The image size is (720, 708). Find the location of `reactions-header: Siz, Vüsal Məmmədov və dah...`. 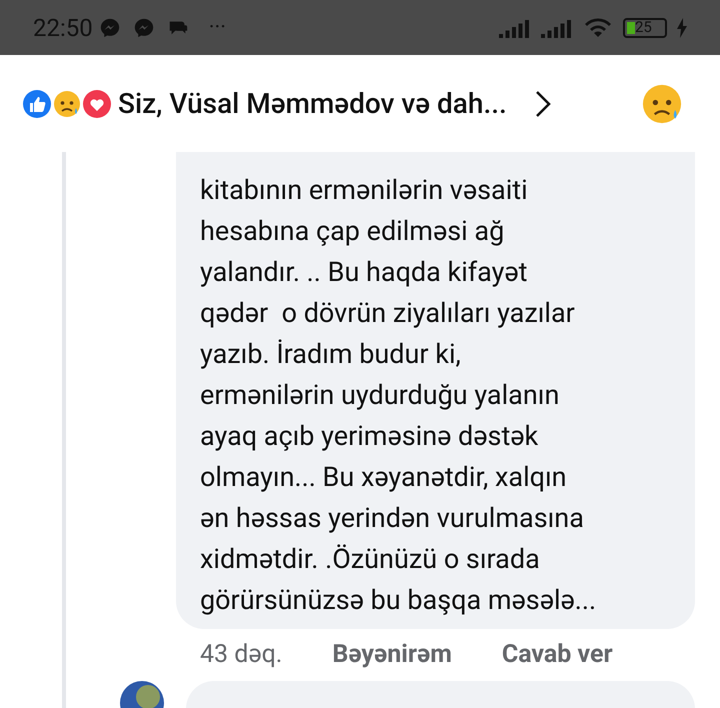

reactions-header: Siz, Vüsal Məmmədov və dah... is located at coordinates (360, 103).